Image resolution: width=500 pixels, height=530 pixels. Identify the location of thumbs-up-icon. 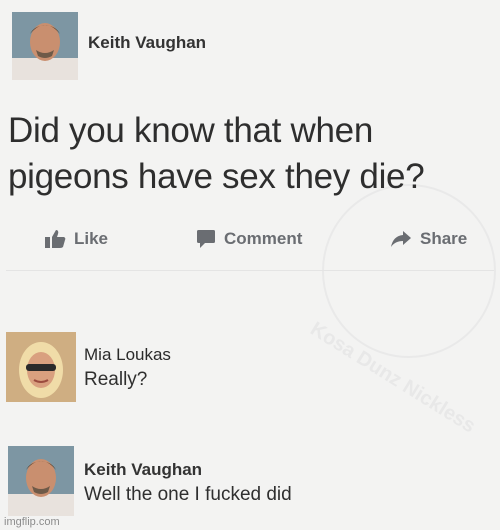
(55, 239).